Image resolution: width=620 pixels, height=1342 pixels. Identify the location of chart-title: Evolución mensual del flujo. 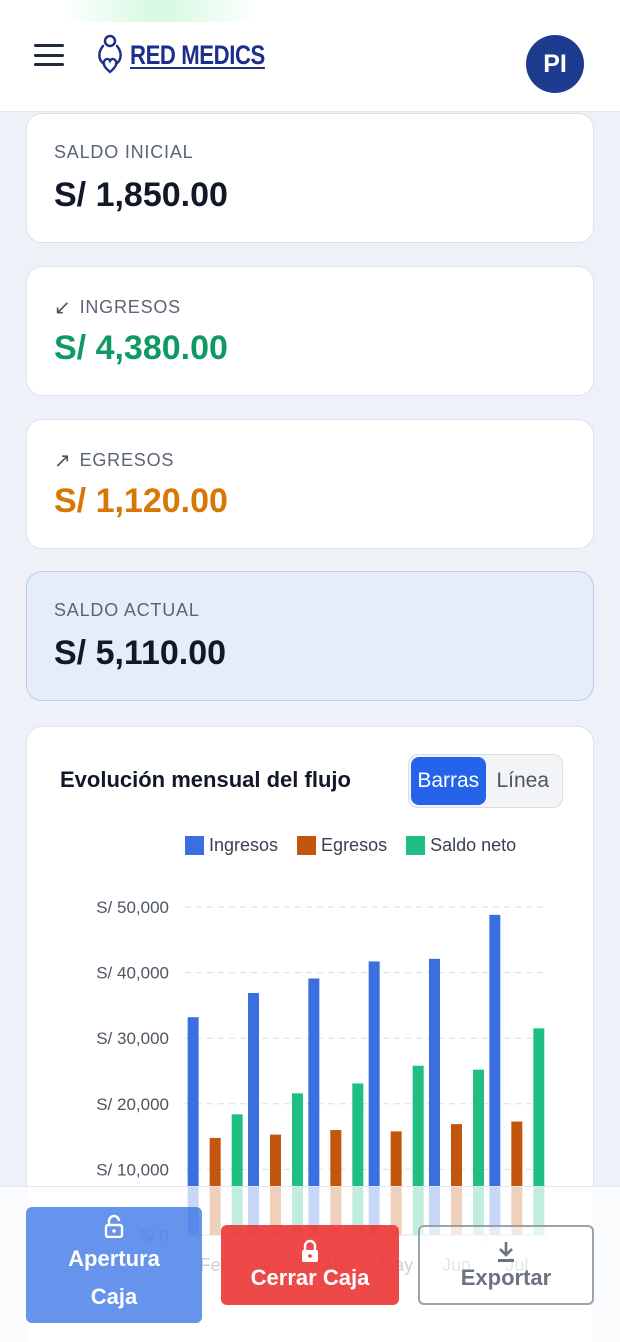
(205, 779).